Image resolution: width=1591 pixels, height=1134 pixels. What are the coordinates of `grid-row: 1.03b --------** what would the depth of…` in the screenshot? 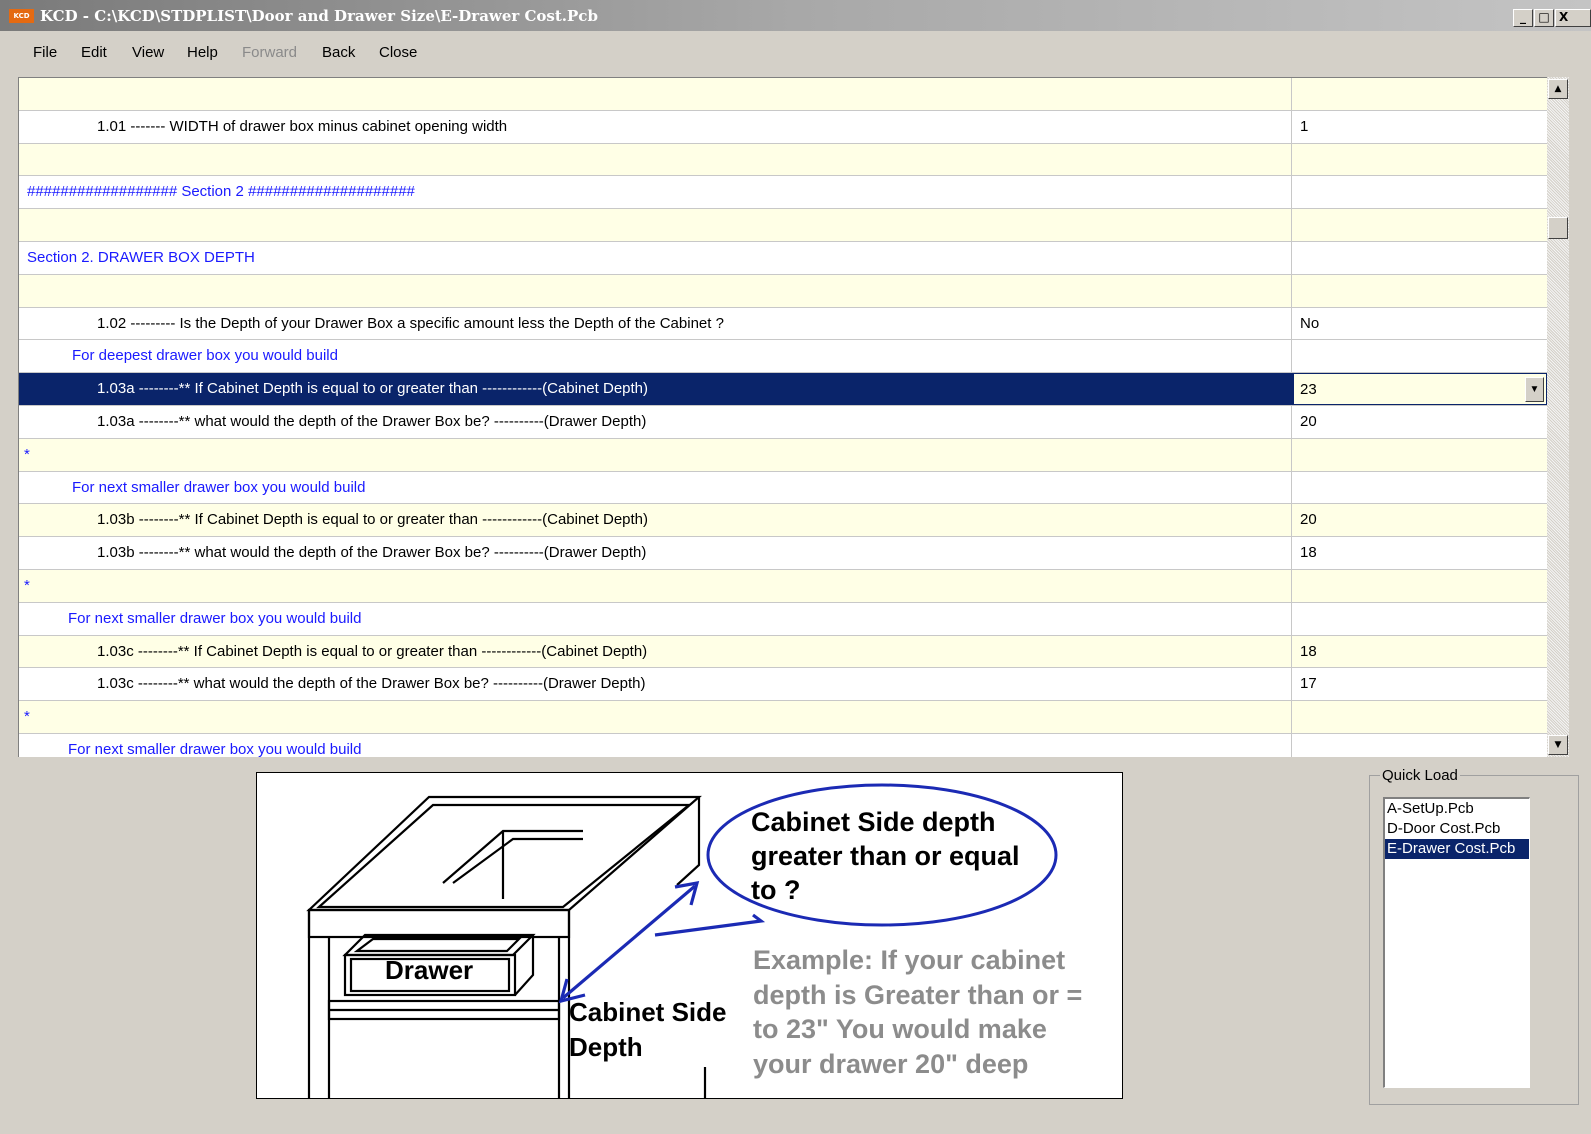 It's located at (783, 553).